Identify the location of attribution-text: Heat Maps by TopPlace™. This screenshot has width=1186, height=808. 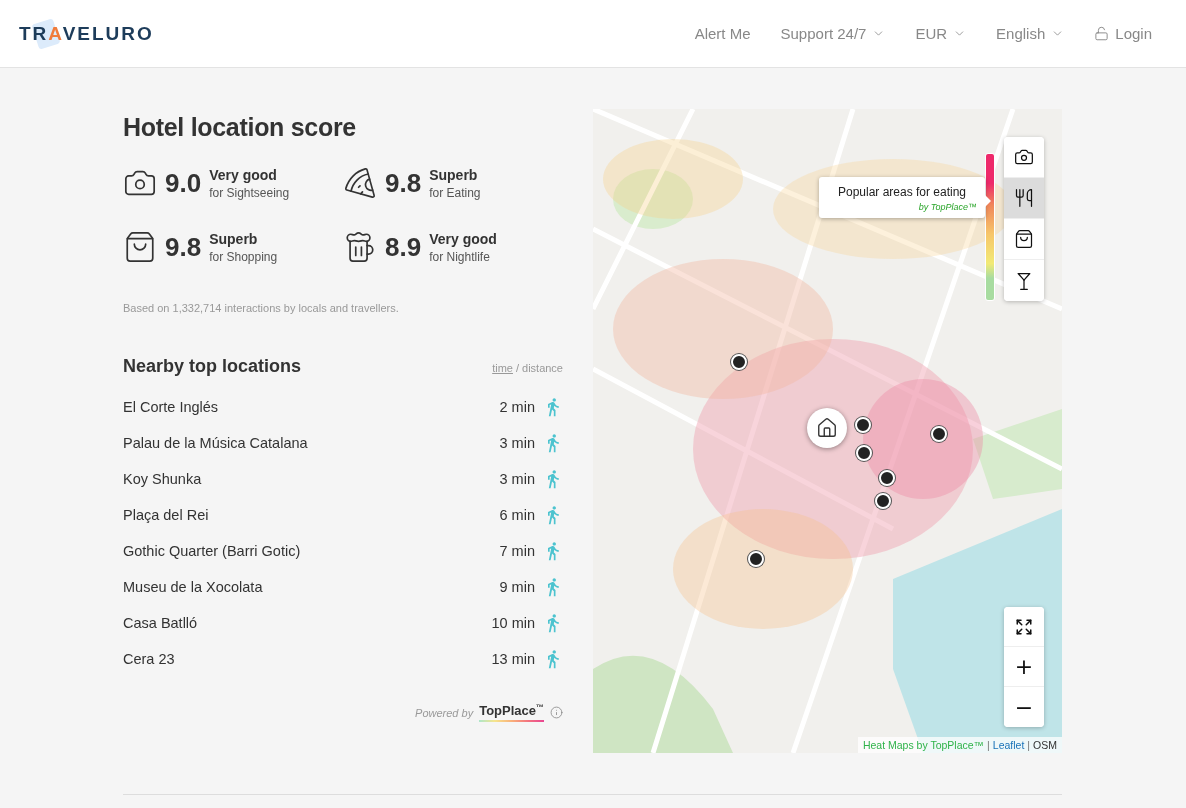
(923, 745).